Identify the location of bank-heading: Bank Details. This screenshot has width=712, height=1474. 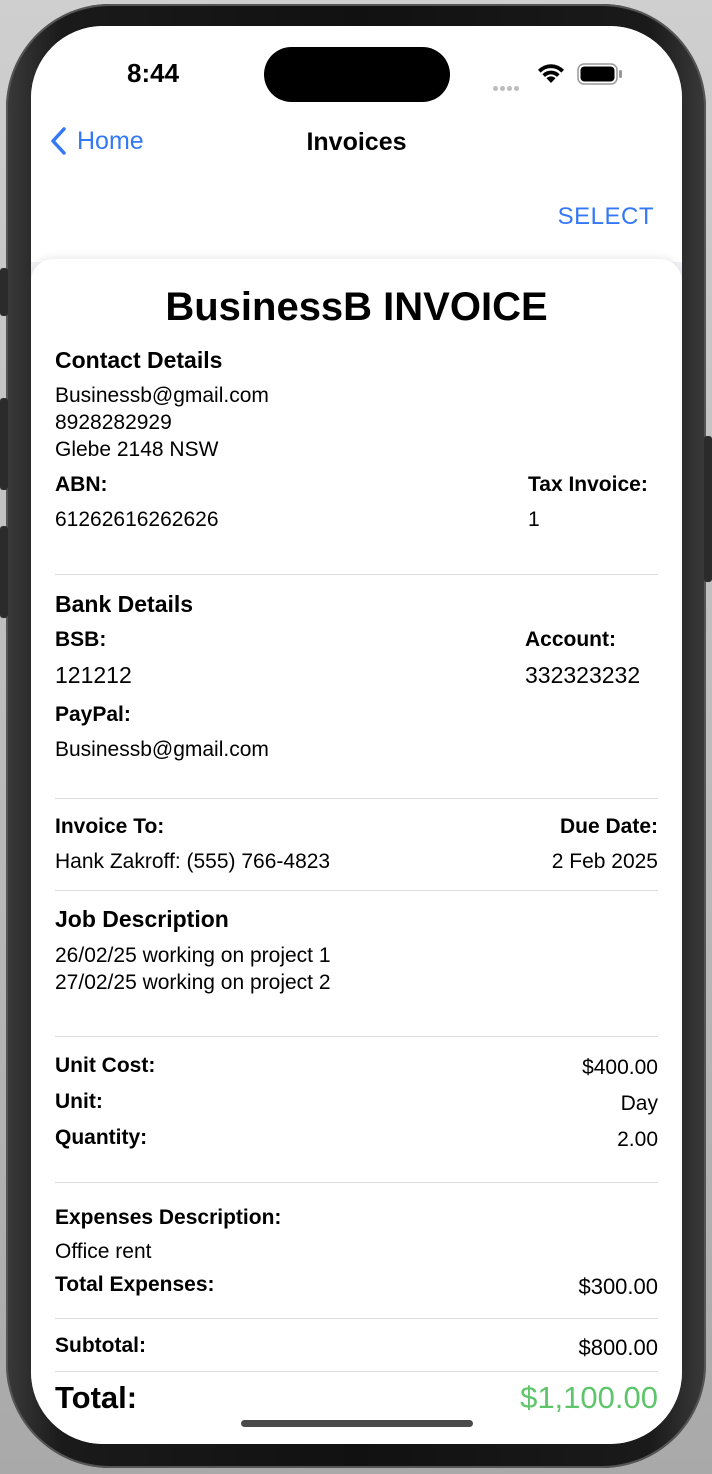
(124, 604).